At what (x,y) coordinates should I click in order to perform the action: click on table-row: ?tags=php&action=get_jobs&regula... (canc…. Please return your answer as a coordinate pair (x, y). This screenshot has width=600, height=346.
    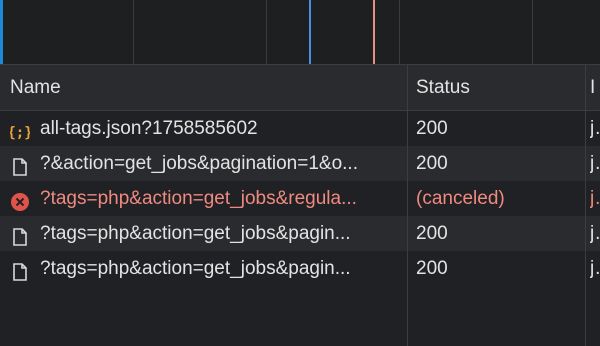
    Looking at the image, I should click on (300, 198).